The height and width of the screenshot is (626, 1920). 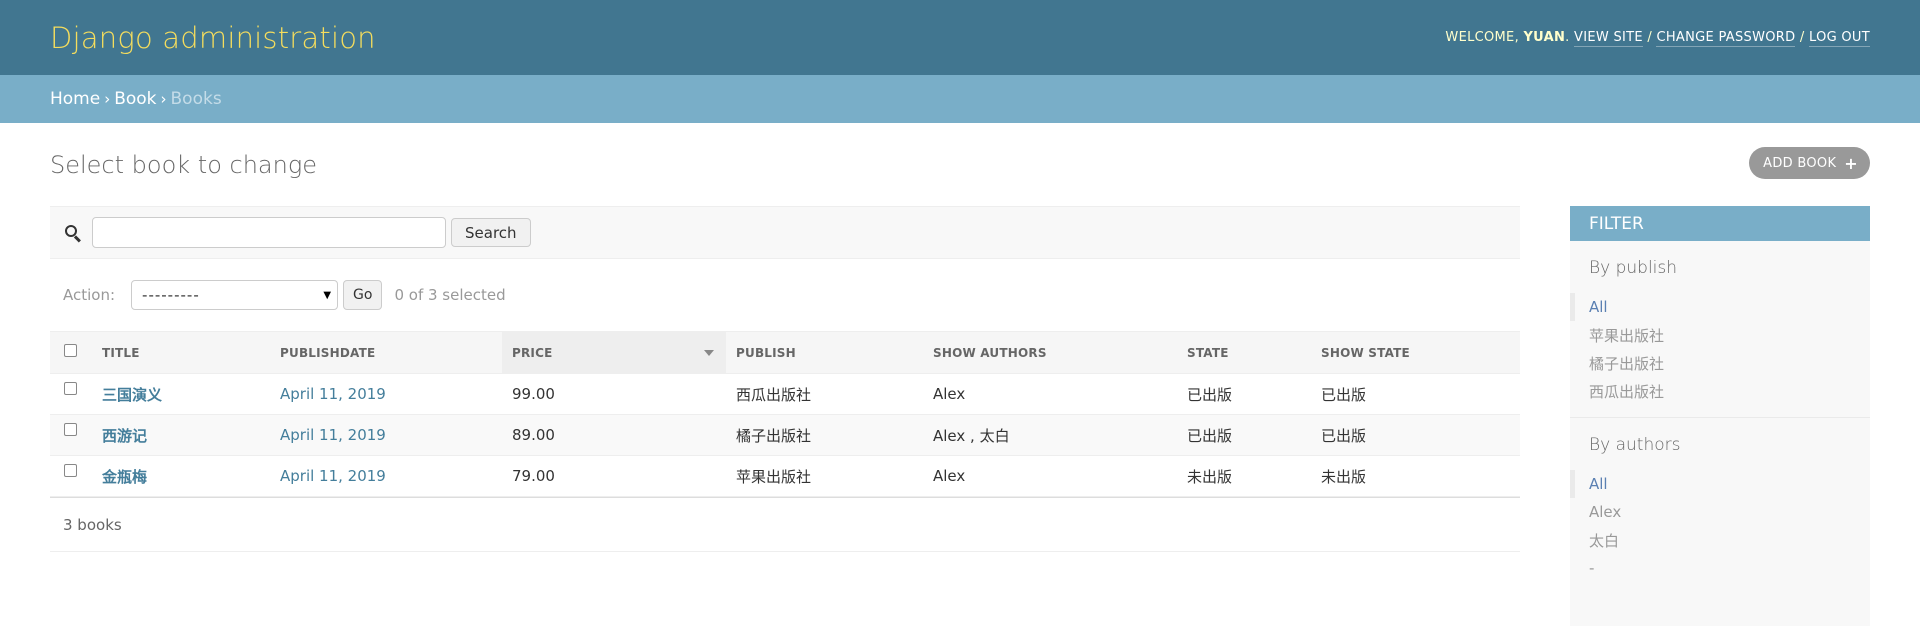 I want to click on filter-authors-all: All, so click(x=1598, y=484).